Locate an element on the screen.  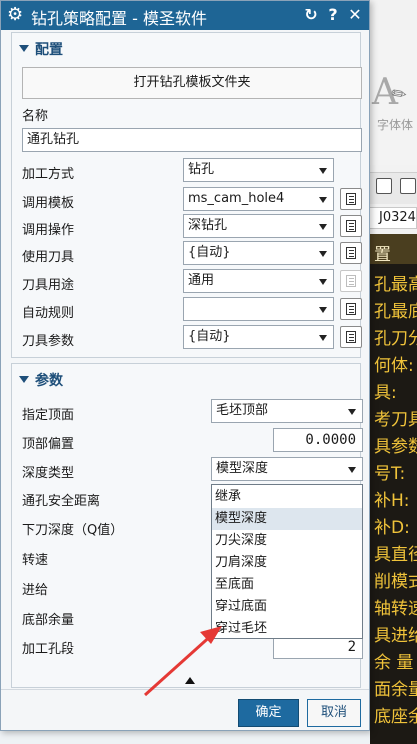
config-row-label: 调用模板 is located at coordinates (48, 203).